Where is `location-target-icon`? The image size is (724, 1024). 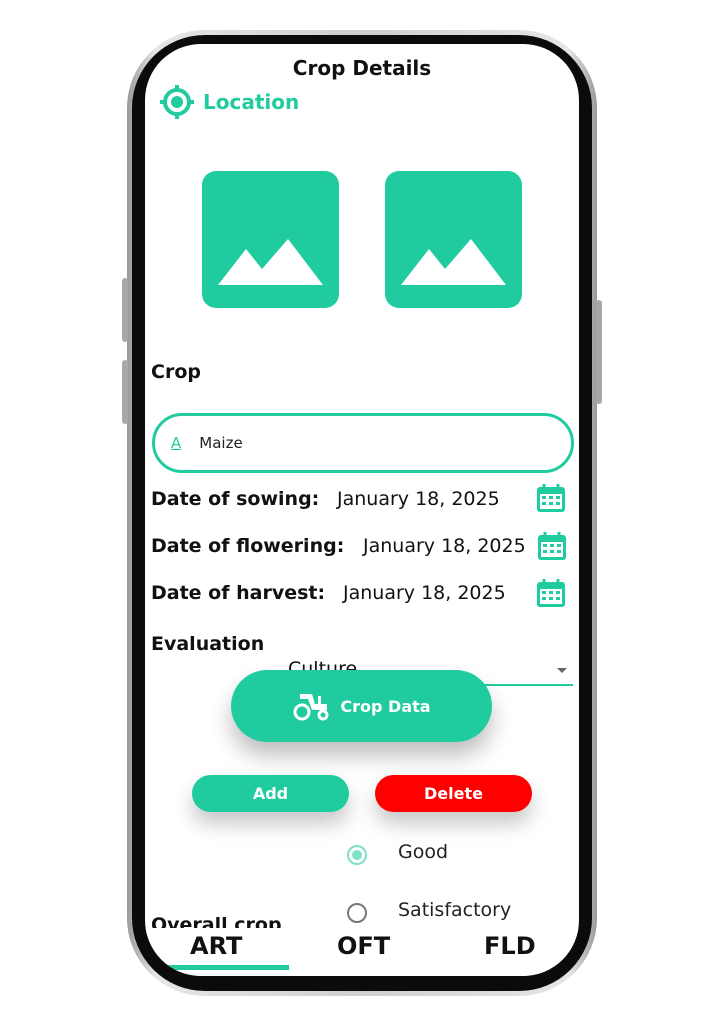
location-target-icon is located at coordinates (177, 102).